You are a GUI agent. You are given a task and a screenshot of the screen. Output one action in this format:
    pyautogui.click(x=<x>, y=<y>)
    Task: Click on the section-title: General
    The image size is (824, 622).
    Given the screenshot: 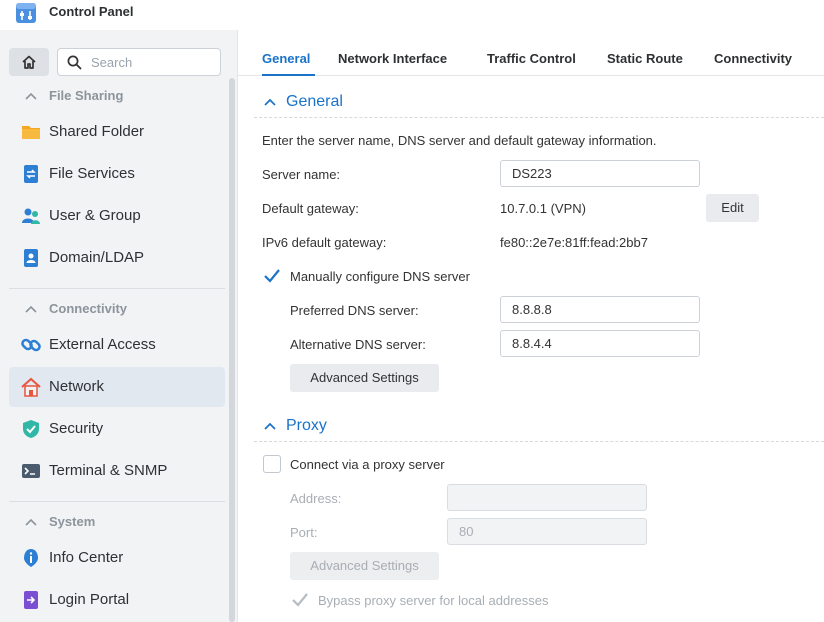 What is the action you would take?
    pyautogui.click(x=314, y=101)
    